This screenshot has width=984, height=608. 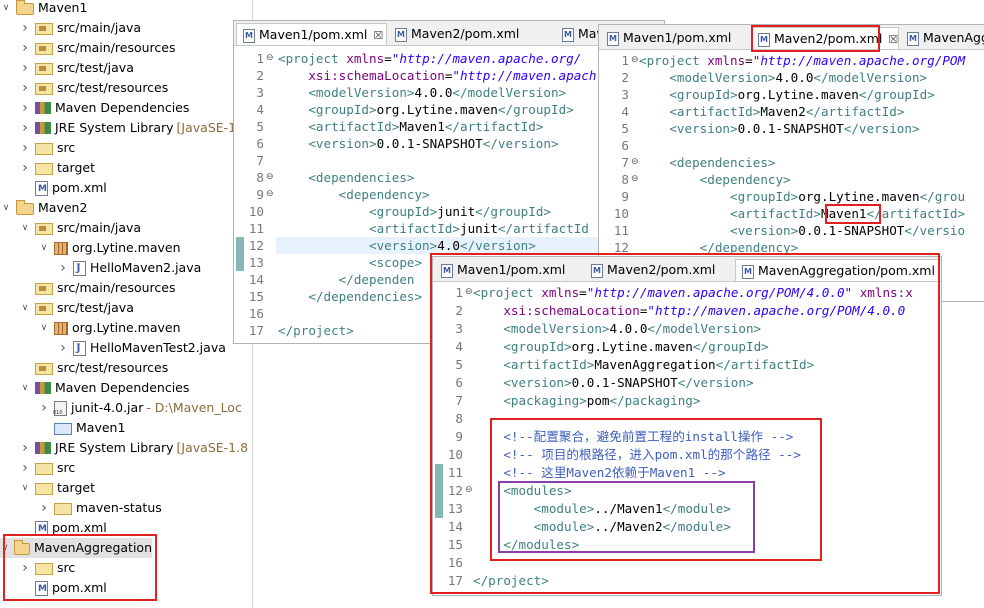 I want to click on tree-item: › junit-4.0.jar- D:\Maven_Loc, so click(x=121, y=410).